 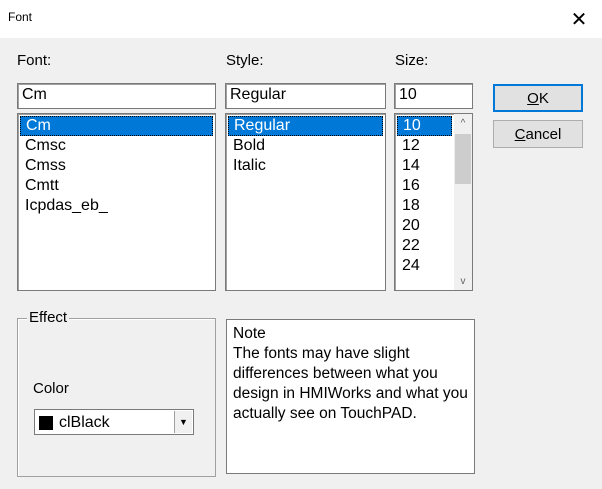 What do you see at coordinates (249, 333) in the screenshot?
I see `note-heading: Note` at bounding box center [249, 333].